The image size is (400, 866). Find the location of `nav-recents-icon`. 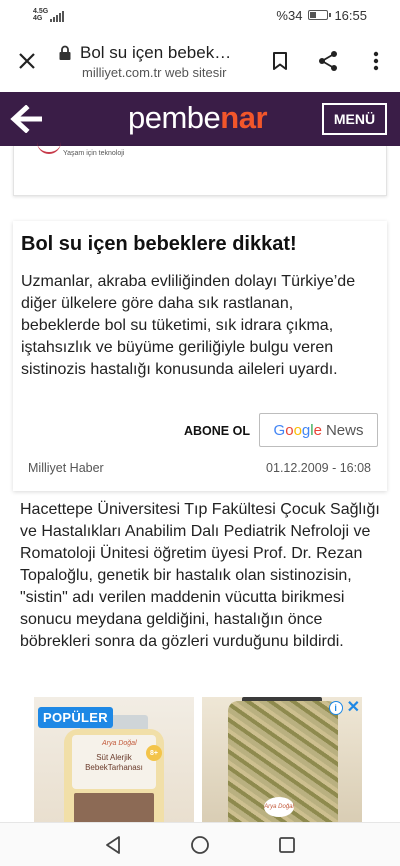

nav-recents-icon is located at coordinates (286, 844).